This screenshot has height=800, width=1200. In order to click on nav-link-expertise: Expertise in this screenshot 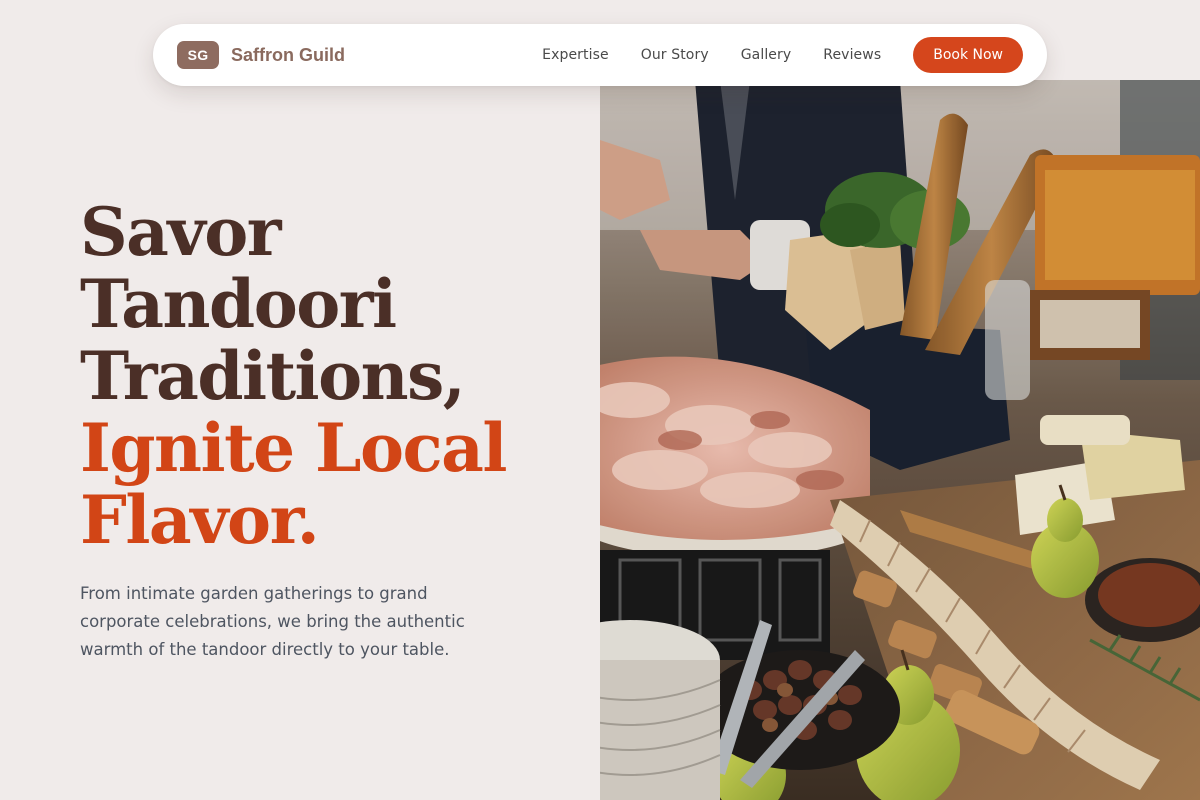, I will do `click(575, 55)`.